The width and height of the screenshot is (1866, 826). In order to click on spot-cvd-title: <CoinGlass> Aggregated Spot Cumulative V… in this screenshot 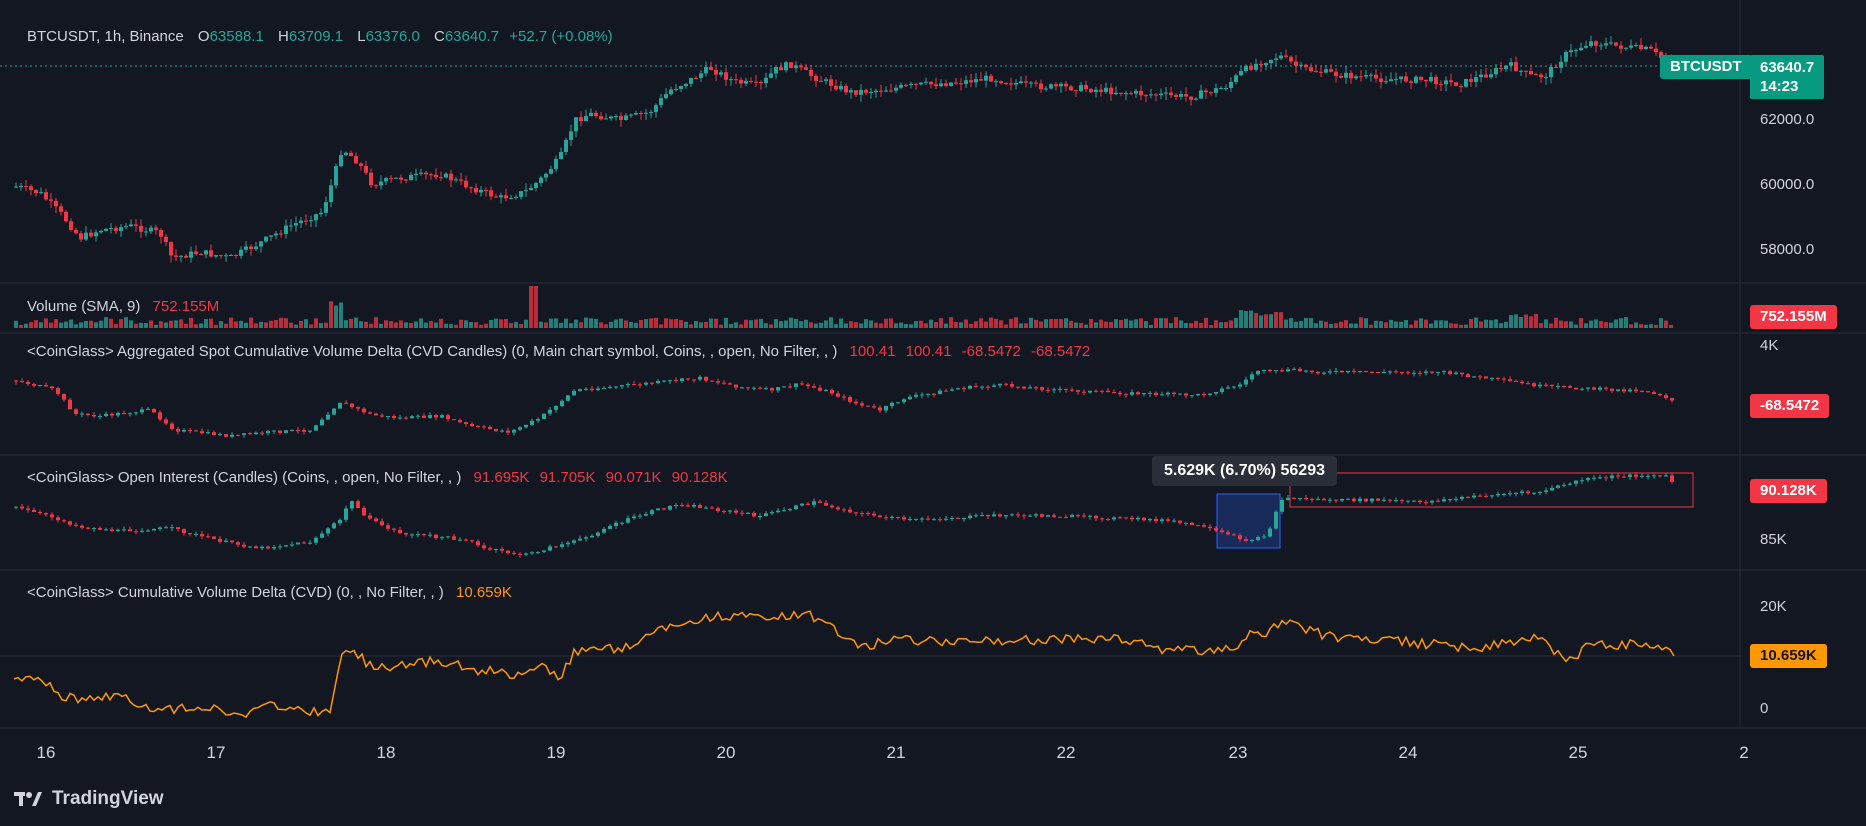, I will do `click(432, 351)`.